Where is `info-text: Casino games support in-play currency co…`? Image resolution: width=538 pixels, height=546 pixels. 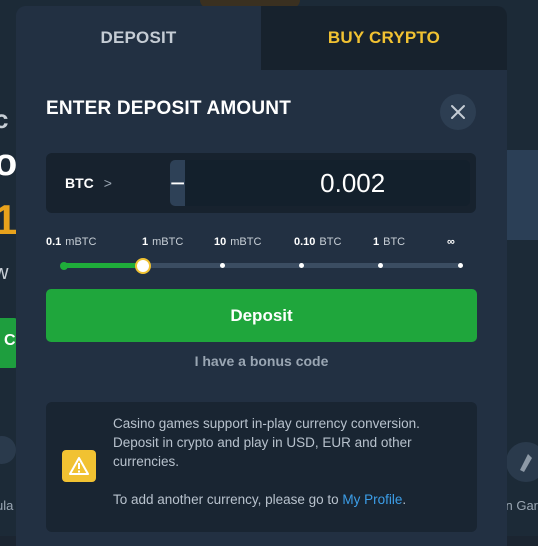 info-text: Casino games support in-play currency co… is located at coordinates (283, 461).